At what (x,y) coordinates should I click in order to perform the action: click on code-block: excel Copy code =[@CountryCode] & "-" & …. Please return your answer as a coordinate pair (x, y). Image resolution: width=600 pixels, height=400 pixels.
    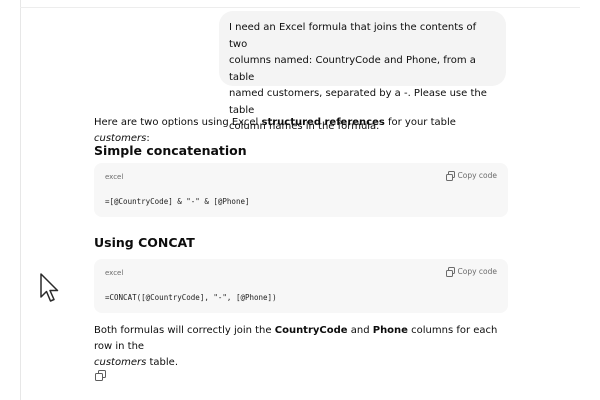
    Looking at the image, I should click on (301, 190).